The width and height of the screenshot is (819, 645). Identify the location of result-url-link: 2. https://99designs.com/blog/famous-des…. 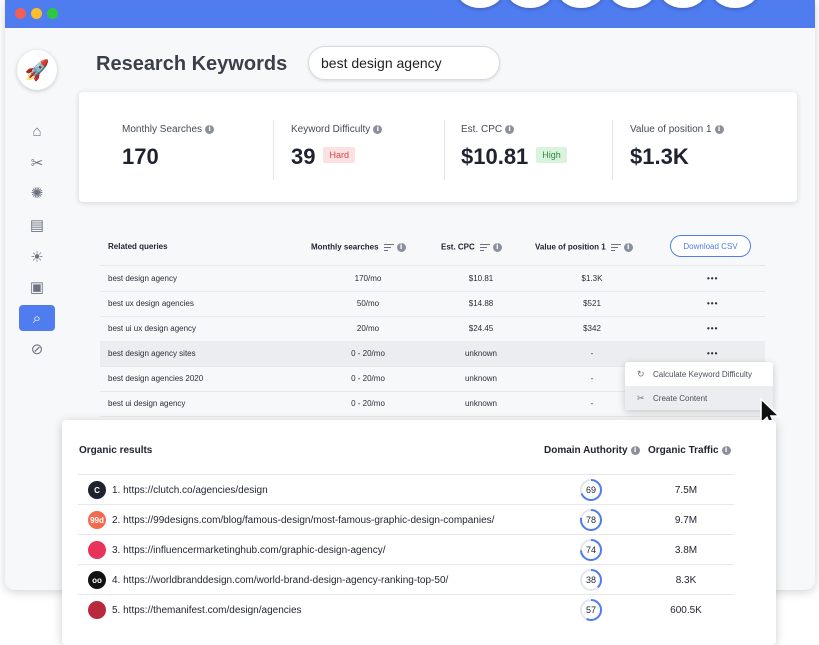
(303, 520).